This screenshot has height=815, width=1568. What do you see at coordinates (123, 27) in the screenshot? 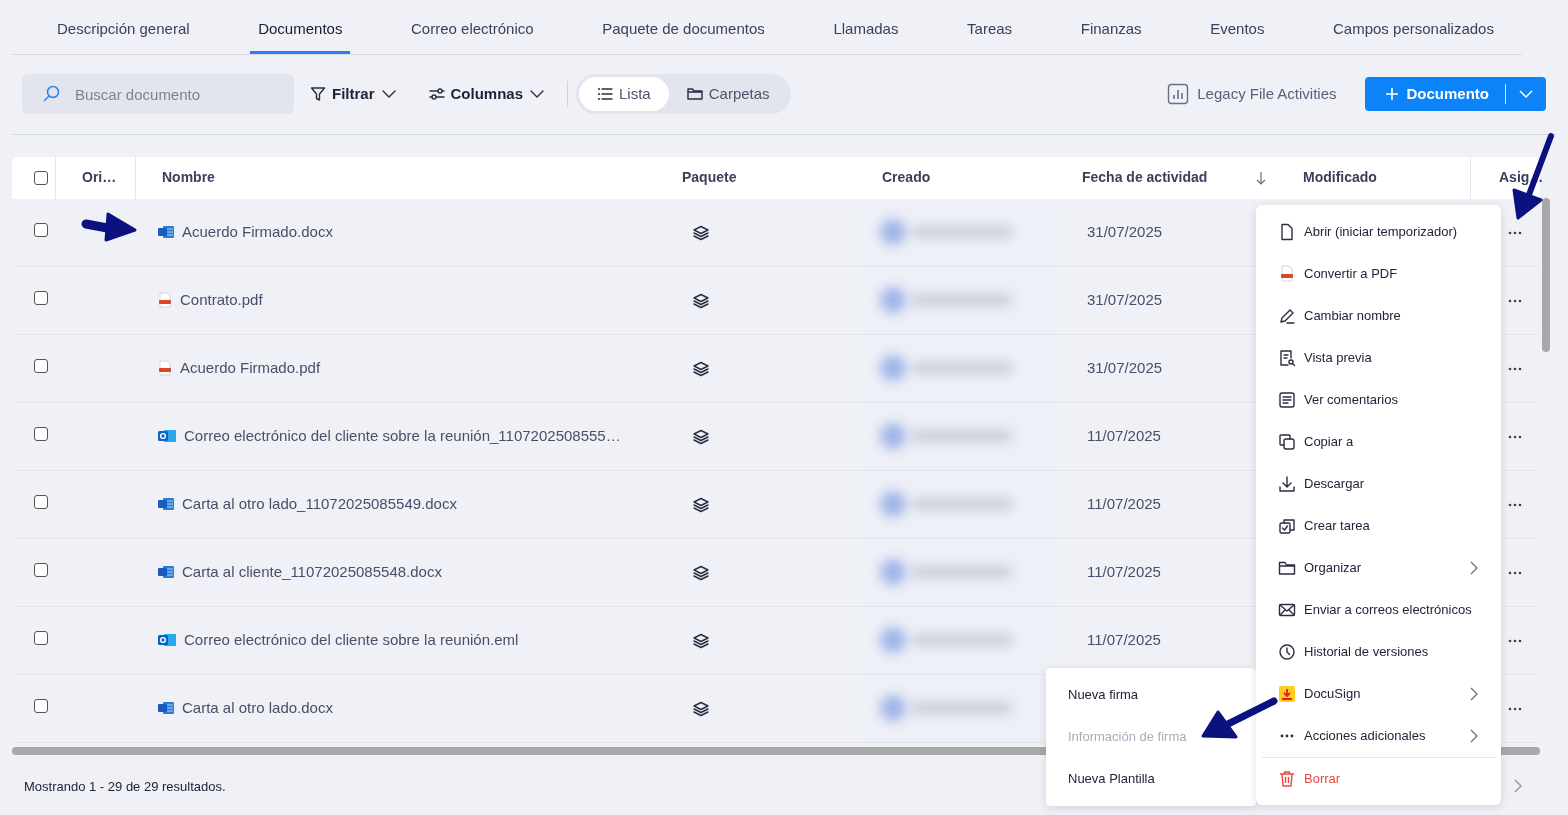
I see `tab: Descripción general` at bounding box center [123, 27].